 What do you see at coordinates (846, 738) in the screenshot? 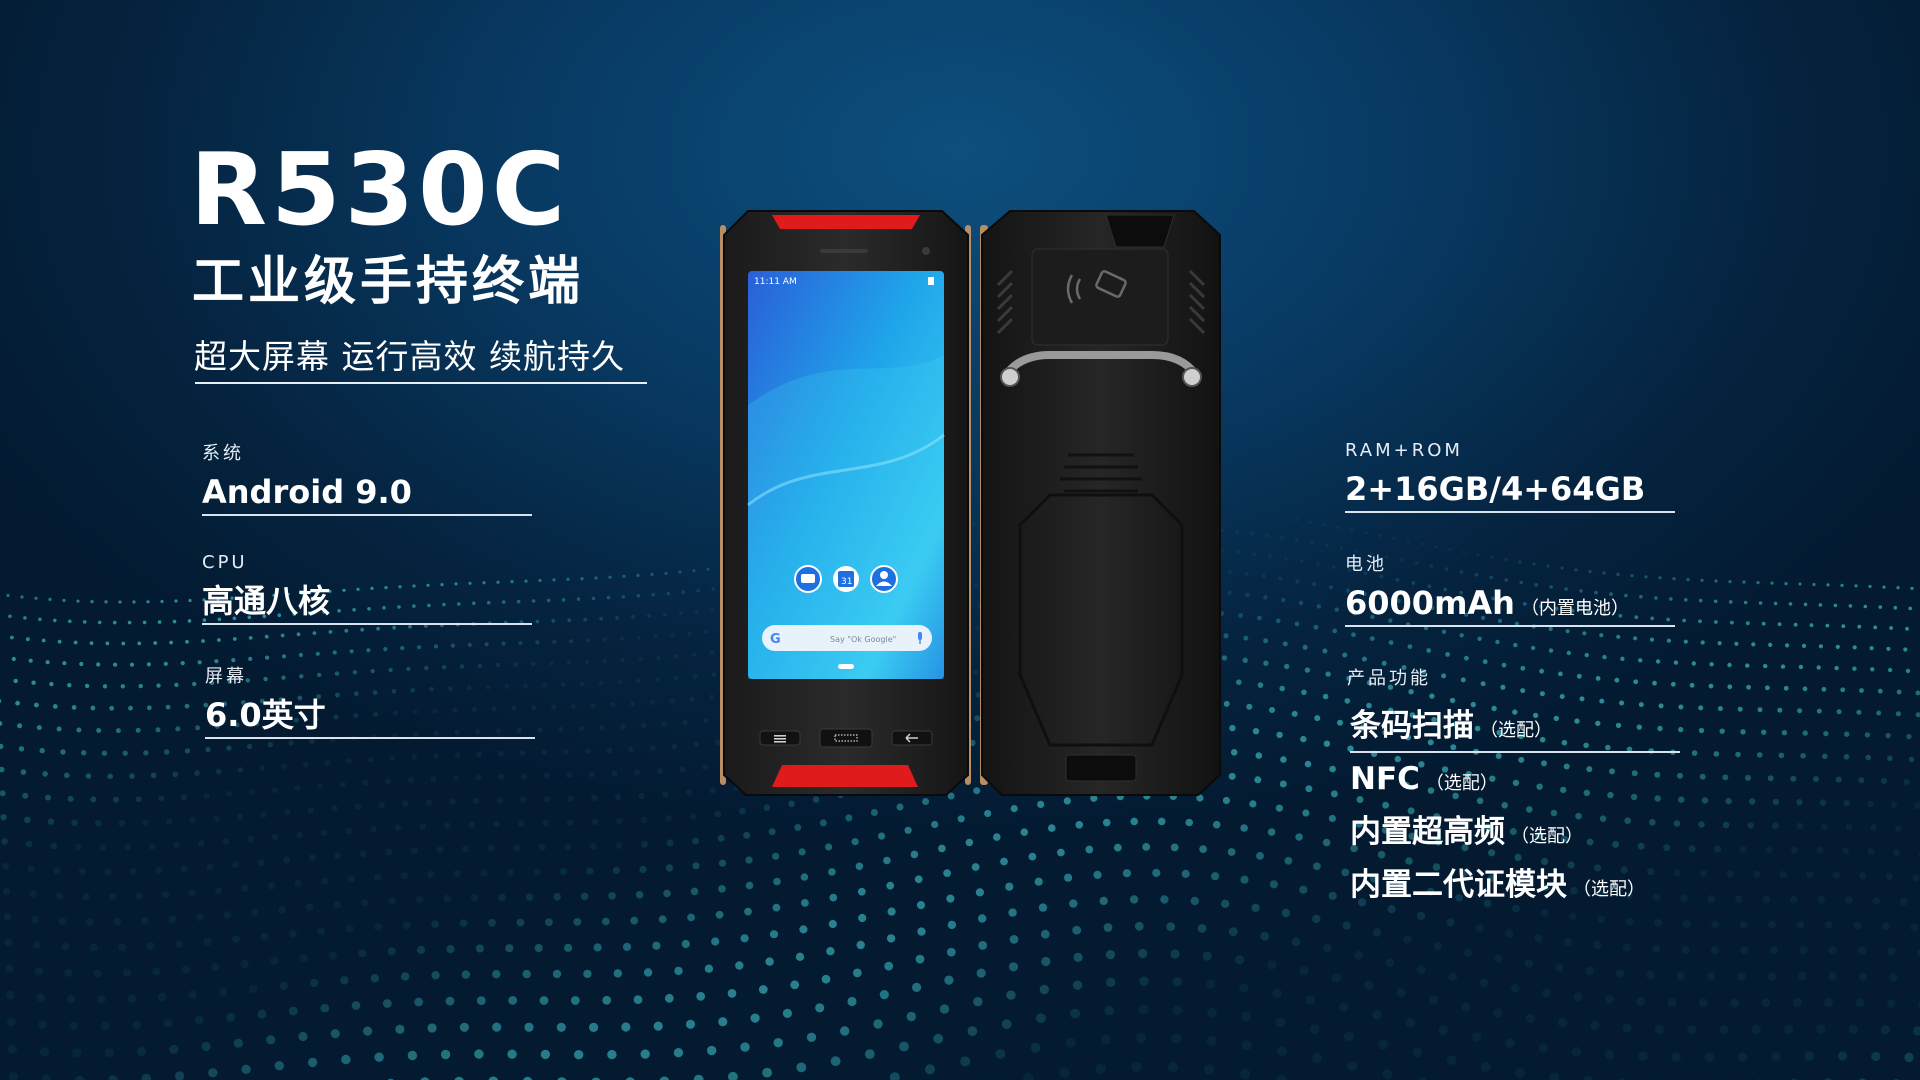
I see `home-key-icon` at bounding box center [846, 738].